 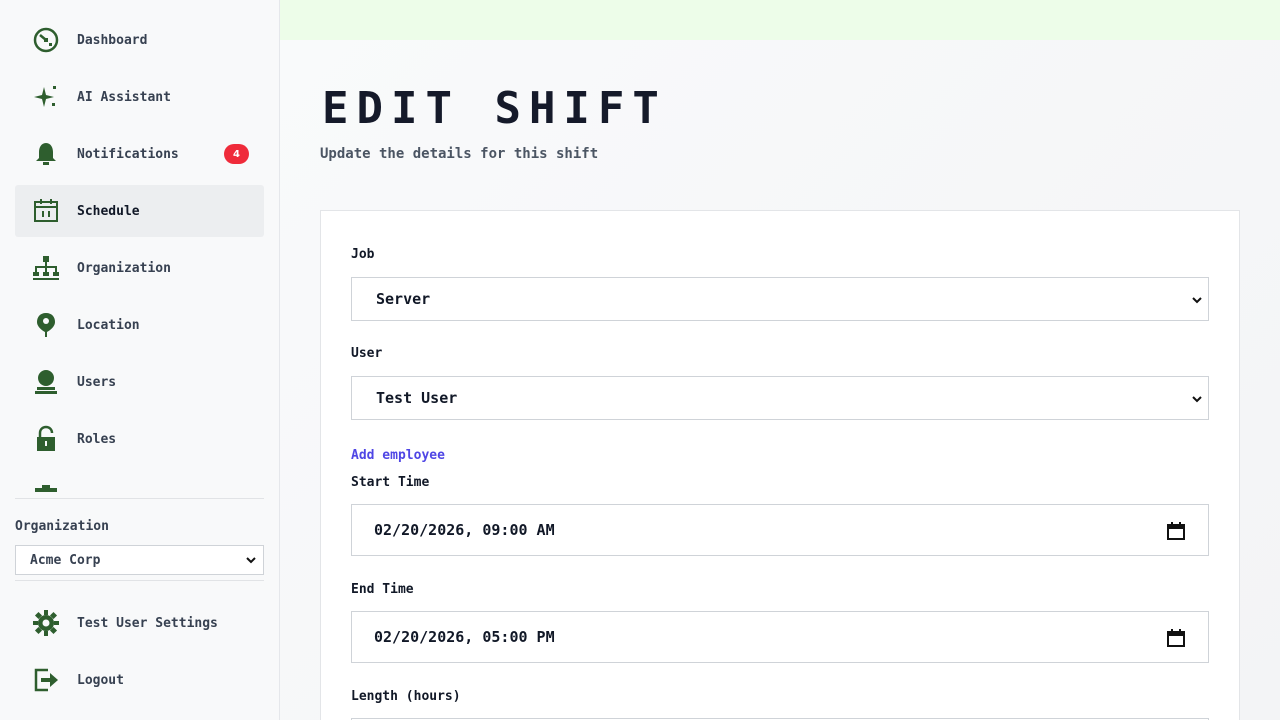 I want to click on start-time-input: 02/20/2026, 09:00 AM, so click(x=780, y=530).